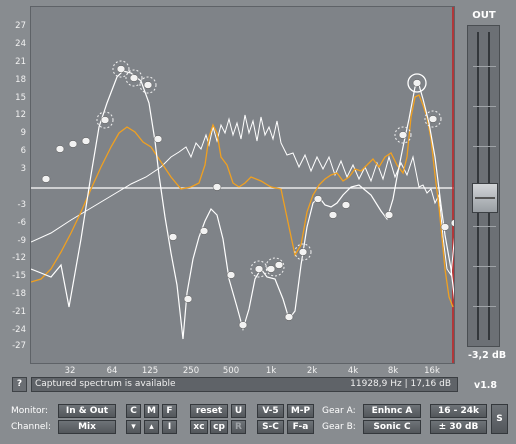  I want to click on x-tick: 1k, so click(271, 371).